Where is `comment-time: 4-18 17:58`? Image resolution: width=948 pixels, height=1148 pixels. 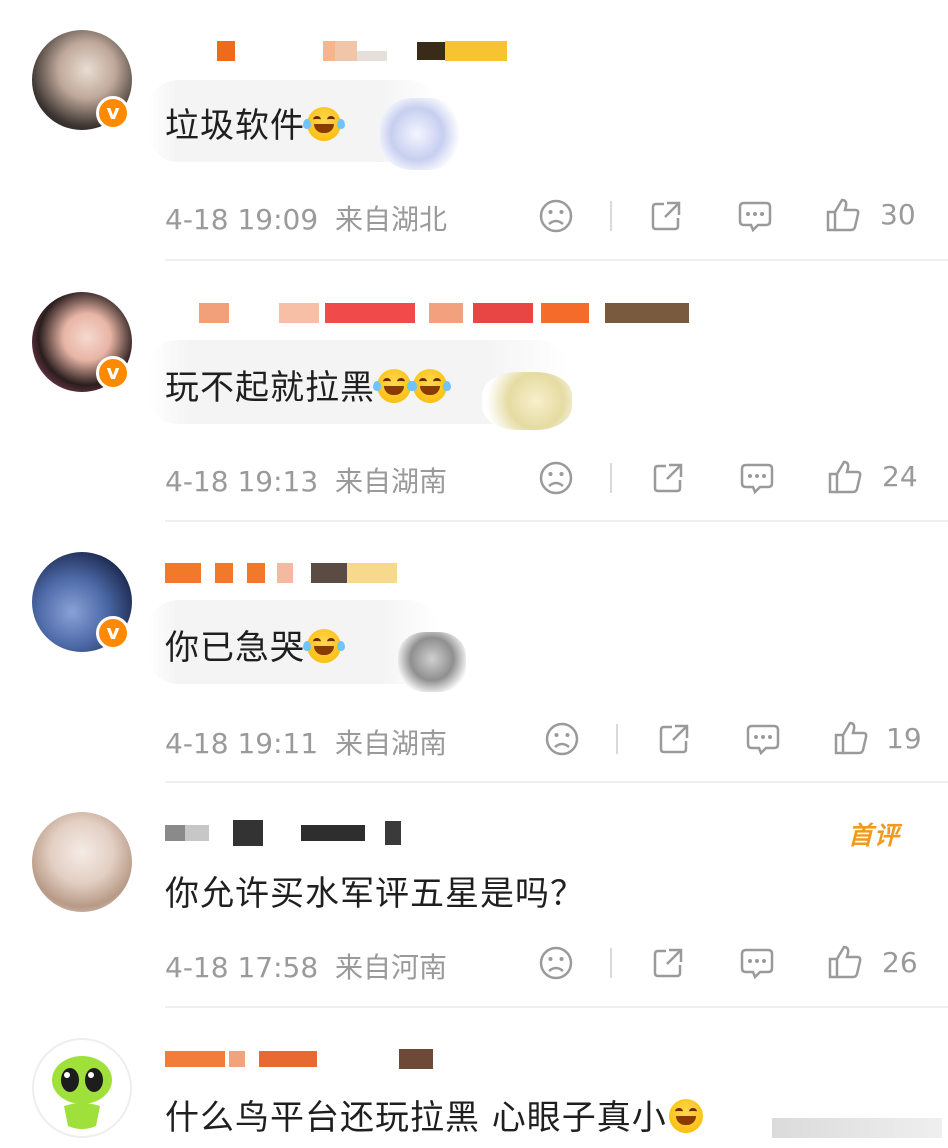
comment-time: 4-18 17:58 is located at coordinates (242, 967).